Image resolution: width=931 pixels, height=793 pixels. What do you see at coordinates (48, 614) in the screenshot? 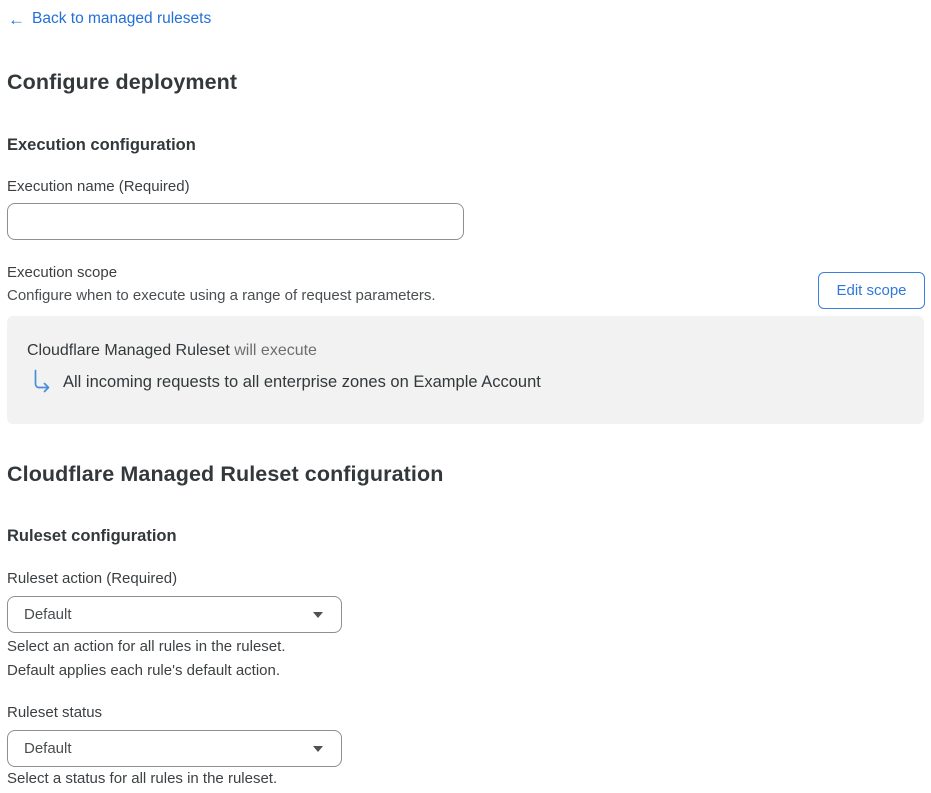
I see `ruleset-action-selected-value: Default` at bounding box center [48, 614].